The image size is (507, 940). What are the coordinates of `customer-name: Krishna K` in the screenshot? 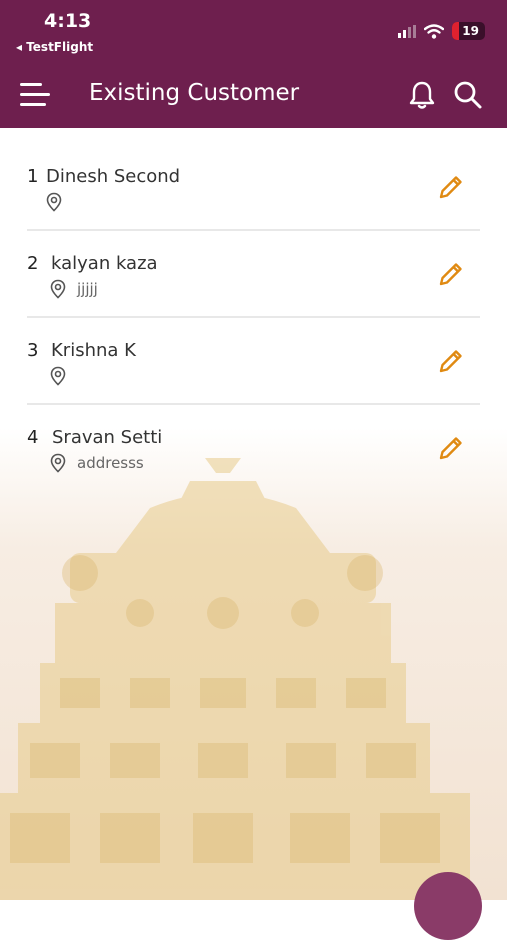 It's located at (93, 350).